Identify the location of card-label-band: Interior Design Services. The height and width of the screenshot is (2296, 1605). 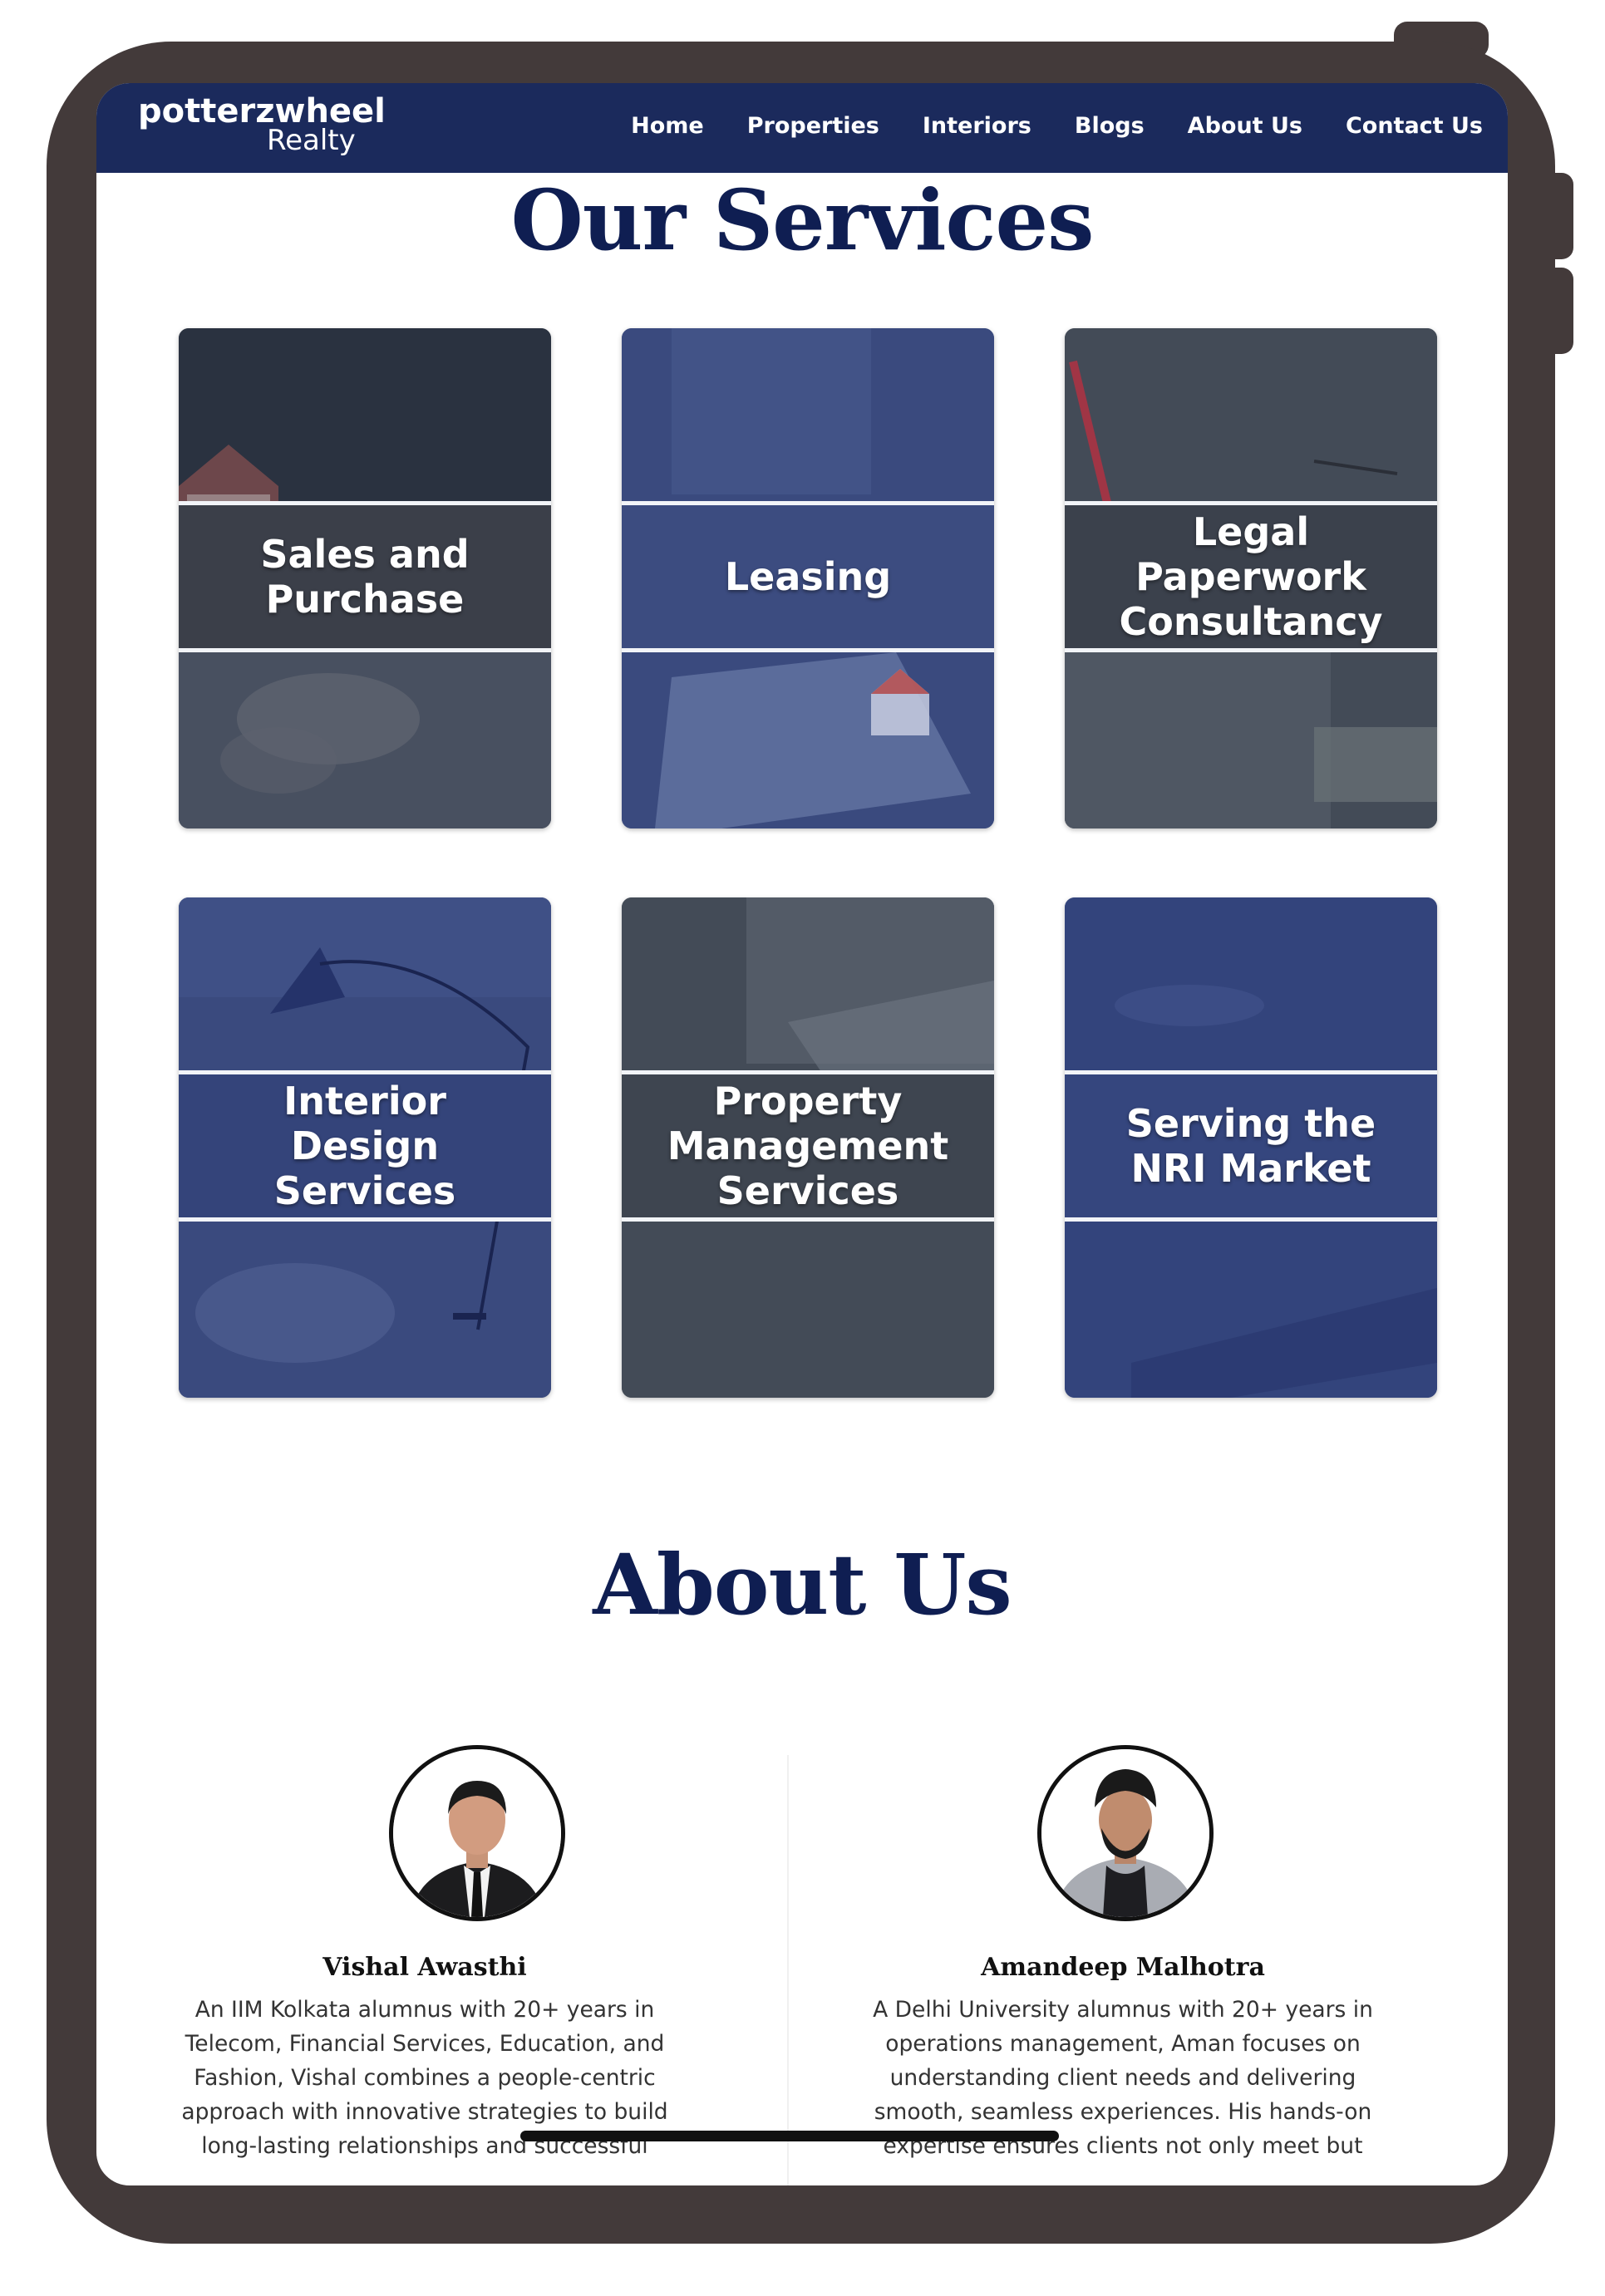
(365, 1146).